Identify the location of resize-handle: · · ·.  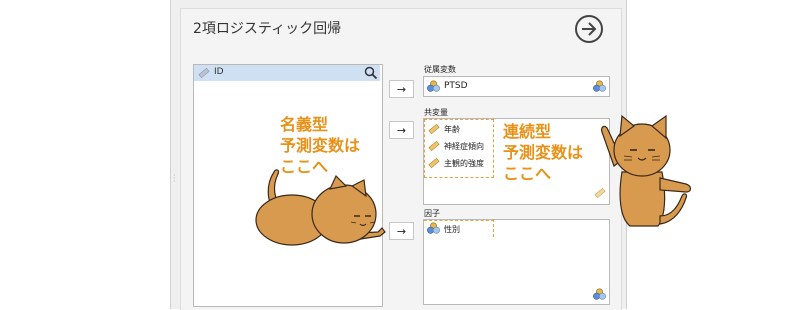
(174, 179).